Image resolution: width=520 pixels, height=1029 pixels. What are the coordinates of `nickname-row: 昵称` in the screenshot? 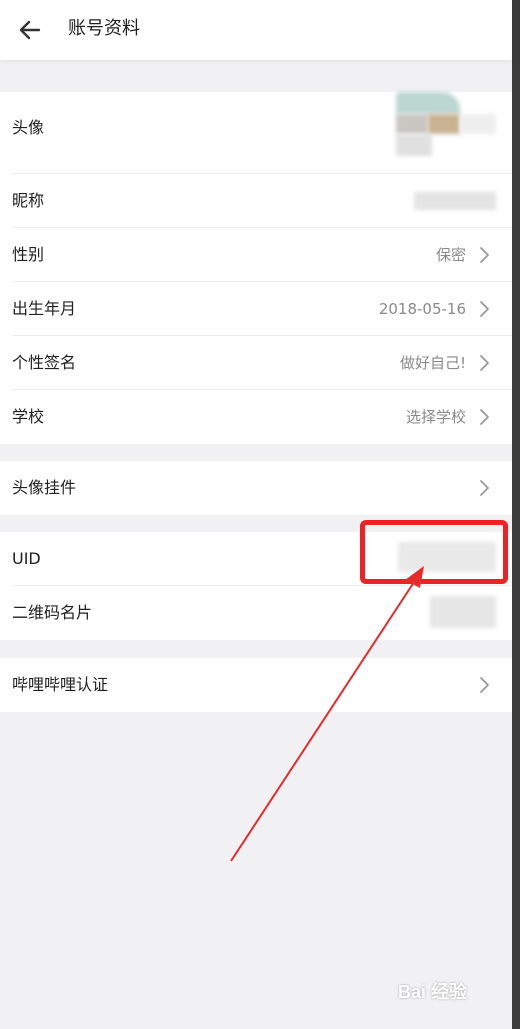 It's located at (256, 201).